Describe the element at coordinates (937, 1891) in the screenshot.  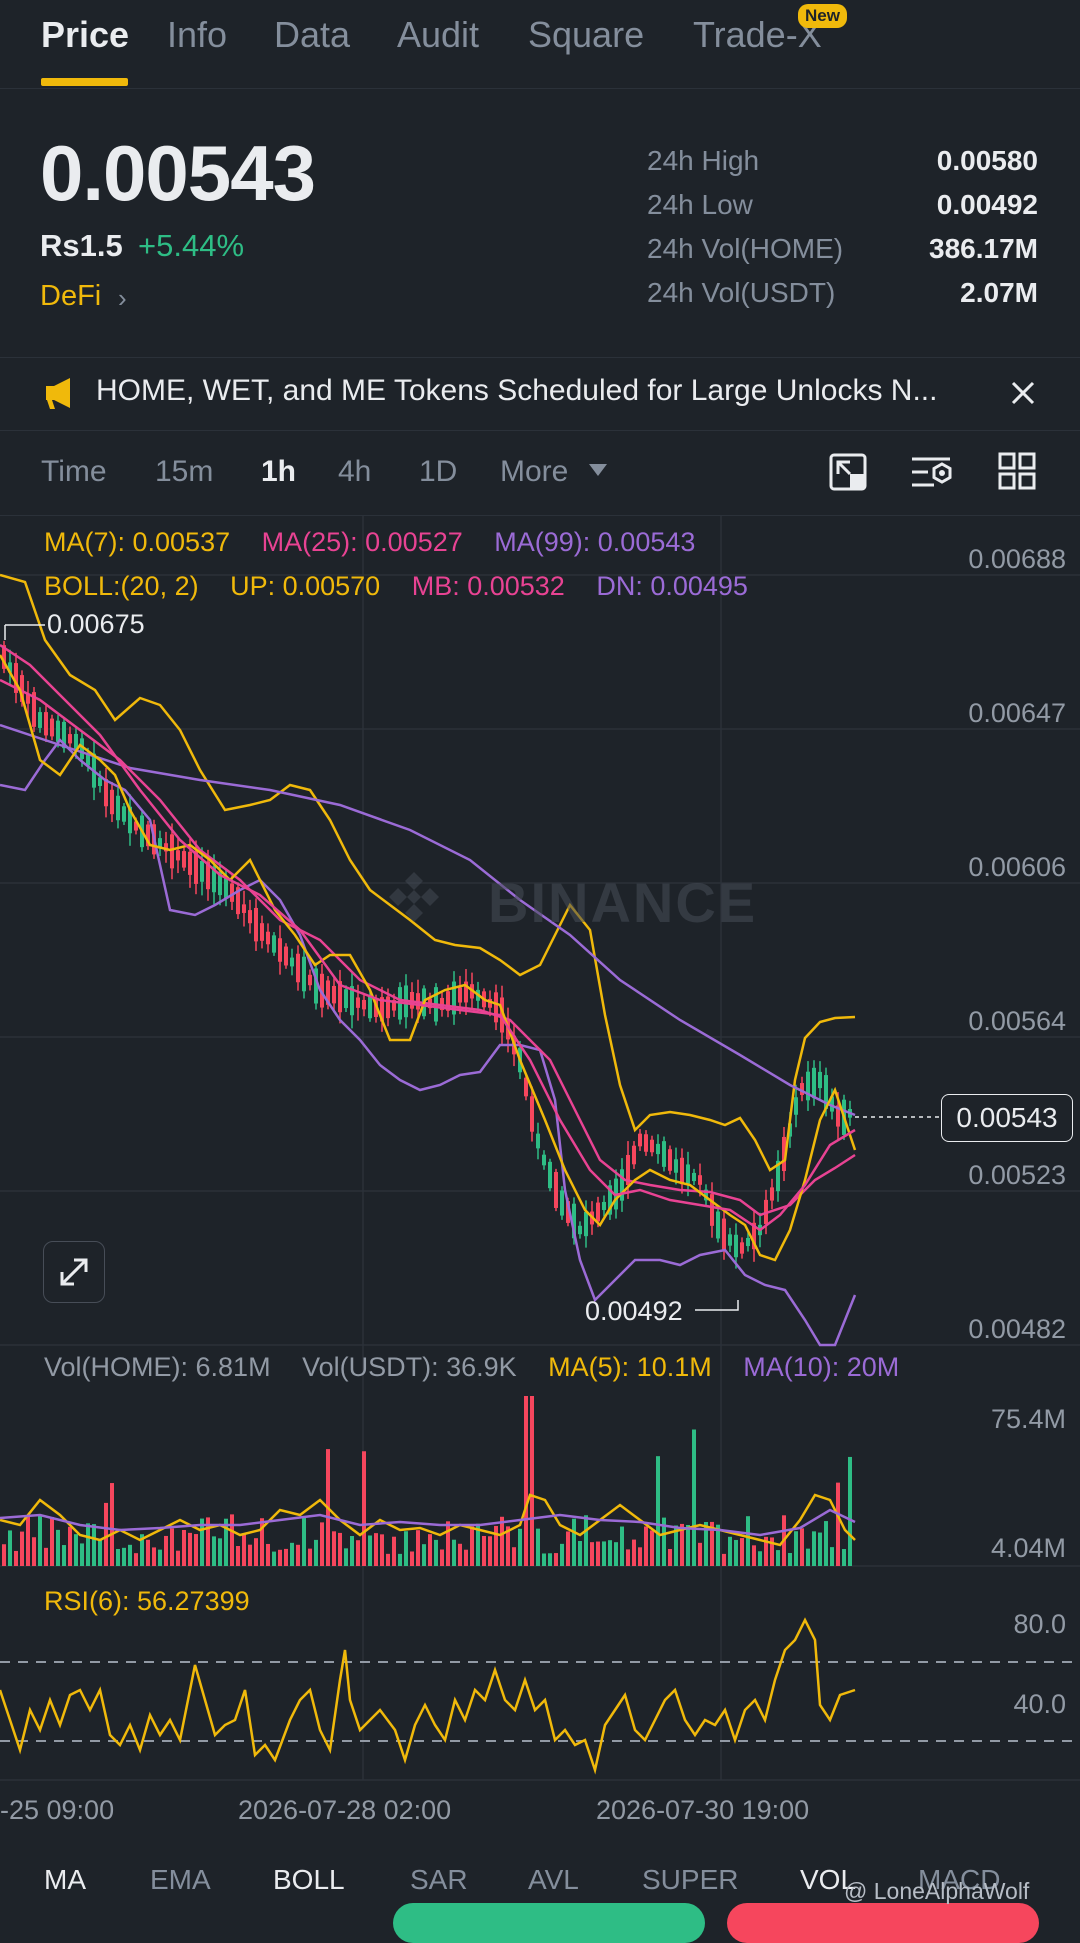
I see `credit-text: @ LoneAlphaWolf` at that location.